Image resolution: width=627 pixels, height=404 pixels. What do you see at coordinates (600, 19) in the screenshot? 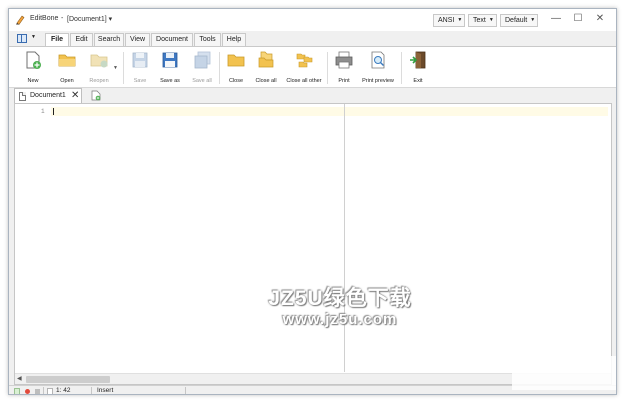
I see `close-window-button: ✕` at bounding box center [600, 19].